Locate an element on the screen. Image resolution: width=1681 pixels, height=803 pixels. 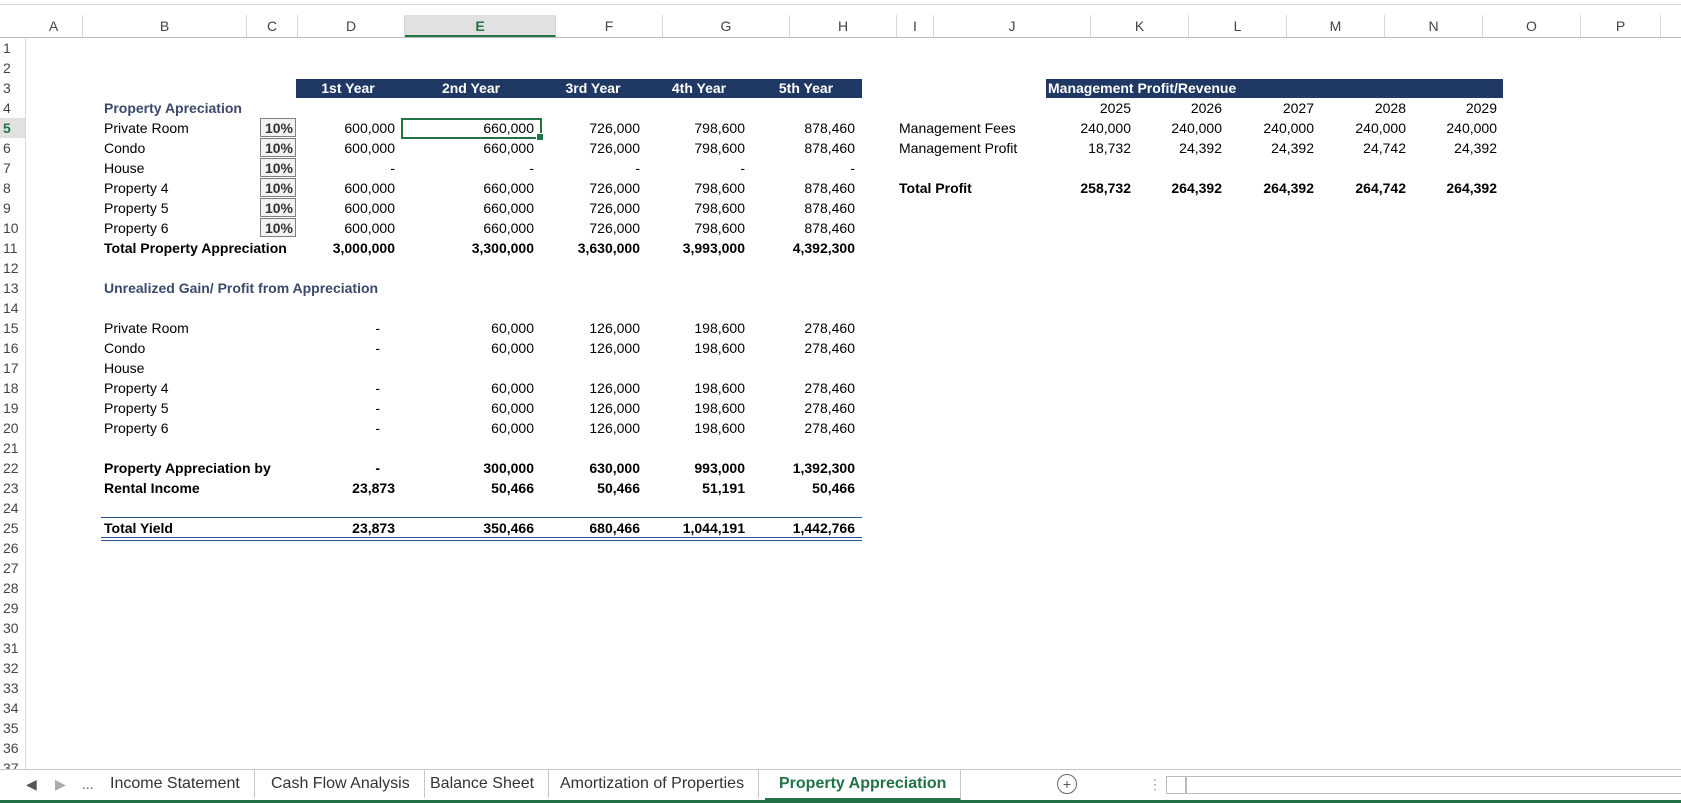
row-header-36: 36 is located at coordinates (12, 748).